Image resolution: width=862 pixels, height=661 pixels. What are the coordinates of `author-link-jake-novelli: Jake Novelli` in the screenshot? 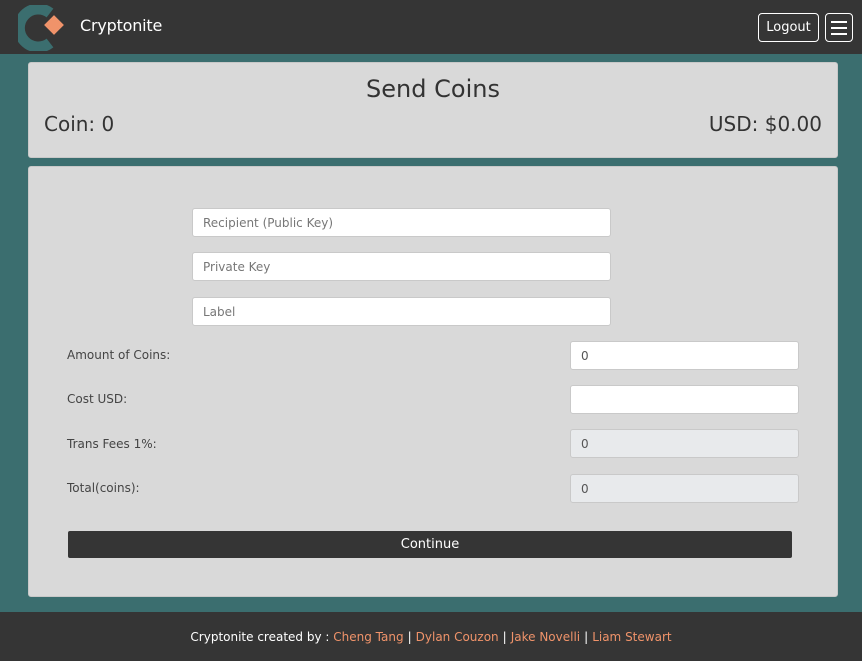 It's located at (545, 637).